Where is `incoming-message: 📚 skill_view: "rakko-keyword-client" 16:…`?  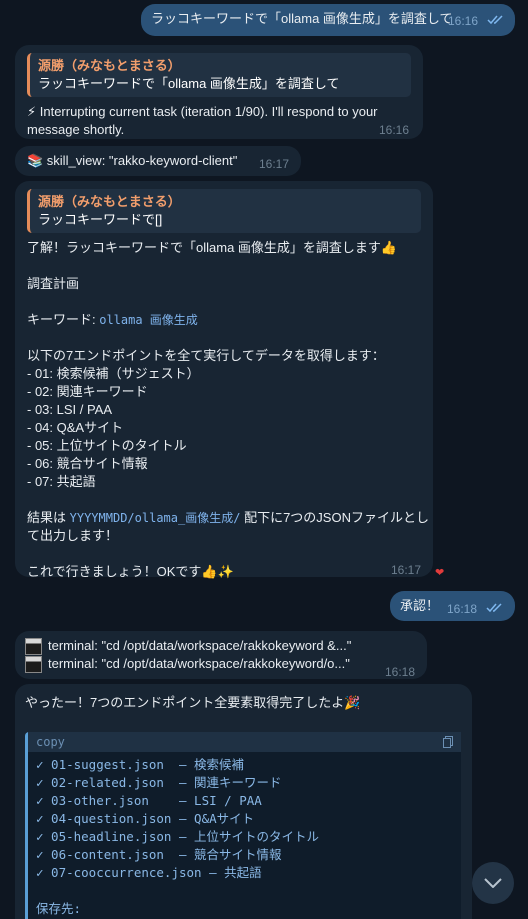 incoming-message: 📚 skill_view: "rakko-keyword-client" 16:… is located at coordinates (158, 161).